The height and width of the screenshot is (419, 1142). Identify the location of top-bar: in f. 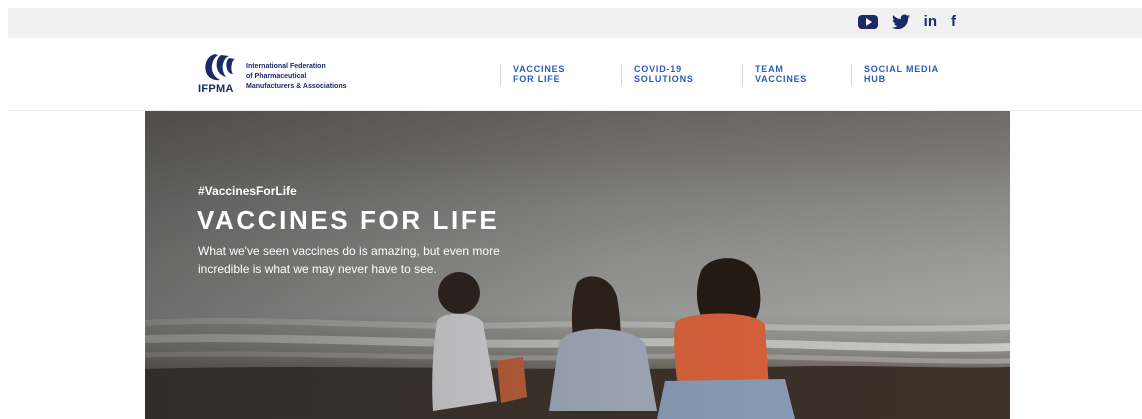
(575, 23).